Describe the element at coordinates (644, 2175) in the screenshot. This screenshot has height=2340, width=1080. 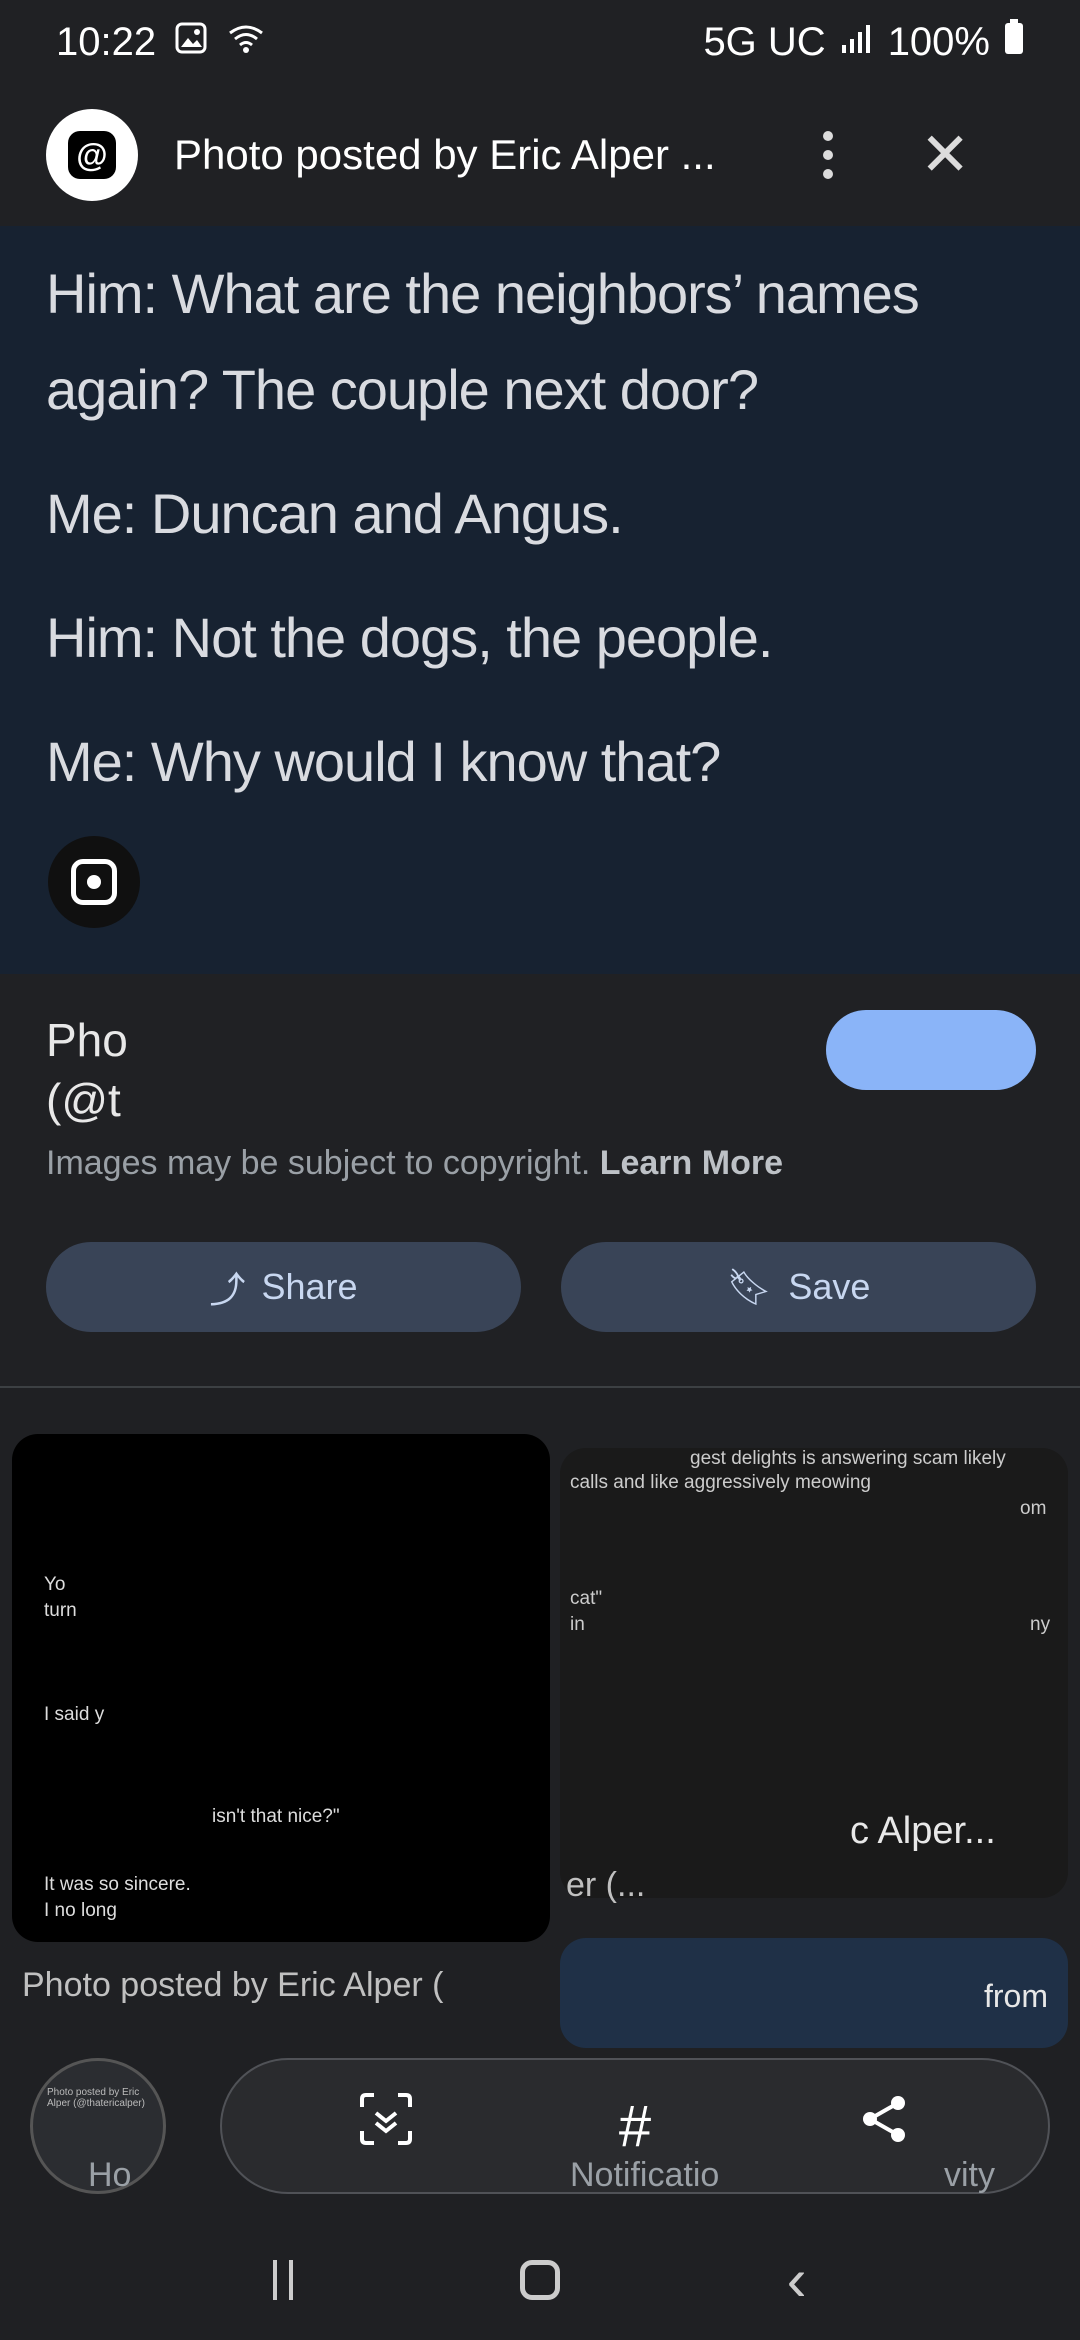
I see `tab-notifications: Notificatio` at that location.